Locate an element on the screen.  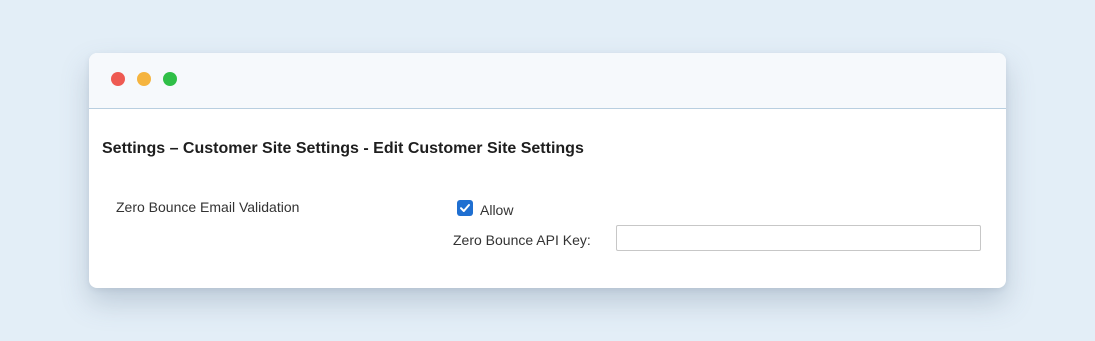
checkmark-icon is located at coordinates (465, 208).